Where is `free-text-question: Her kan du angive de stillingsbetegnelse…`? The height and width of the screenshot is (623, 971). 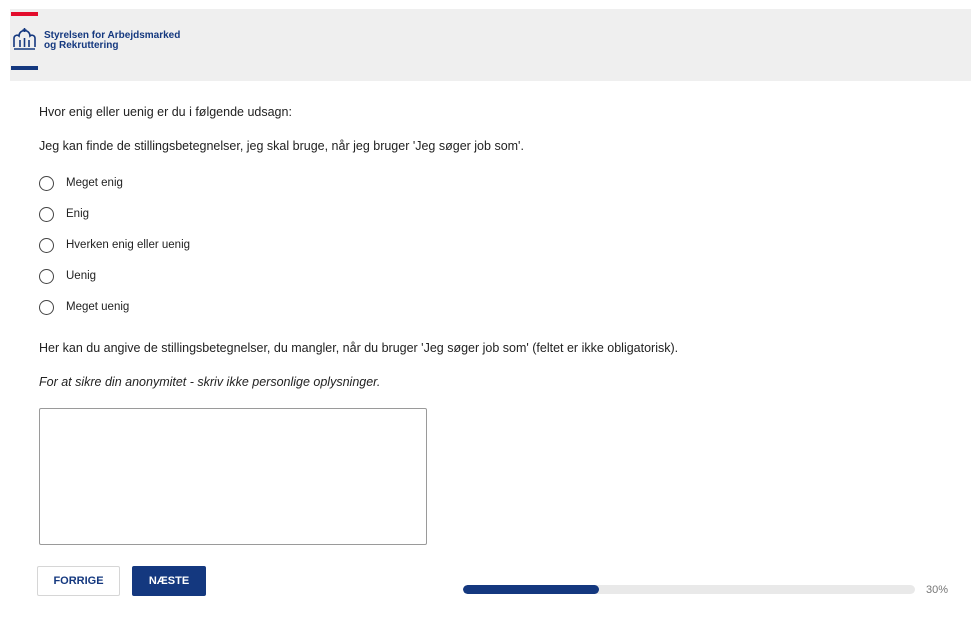
free-text-question: Her kan du angive de stillingsbetegnelse… is located at coordinates (359, 348).